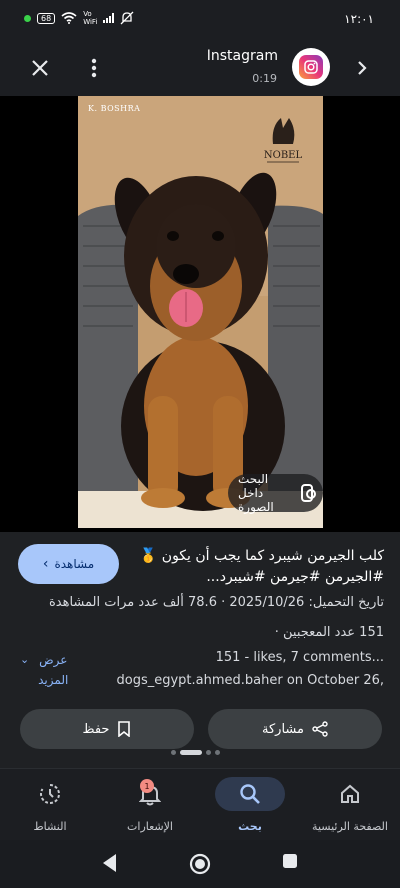  I want to click on activity-icon, so click(50, 794).